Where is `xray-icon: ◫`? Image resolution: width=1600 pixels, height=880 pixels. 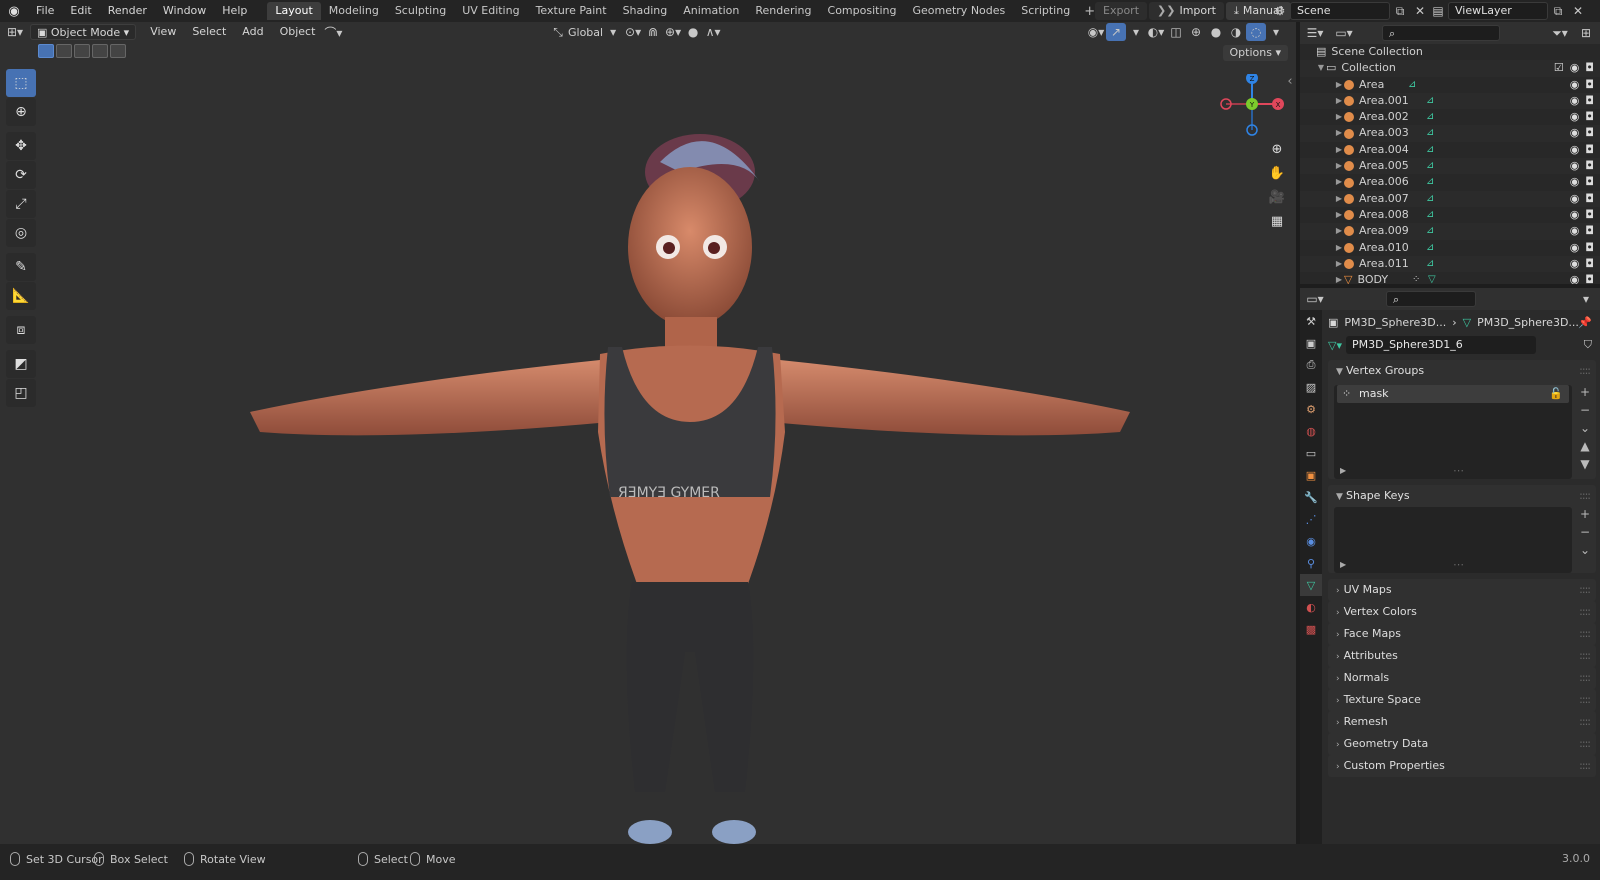 xray-icon: ◫ is located at coordinates (1176, 32).